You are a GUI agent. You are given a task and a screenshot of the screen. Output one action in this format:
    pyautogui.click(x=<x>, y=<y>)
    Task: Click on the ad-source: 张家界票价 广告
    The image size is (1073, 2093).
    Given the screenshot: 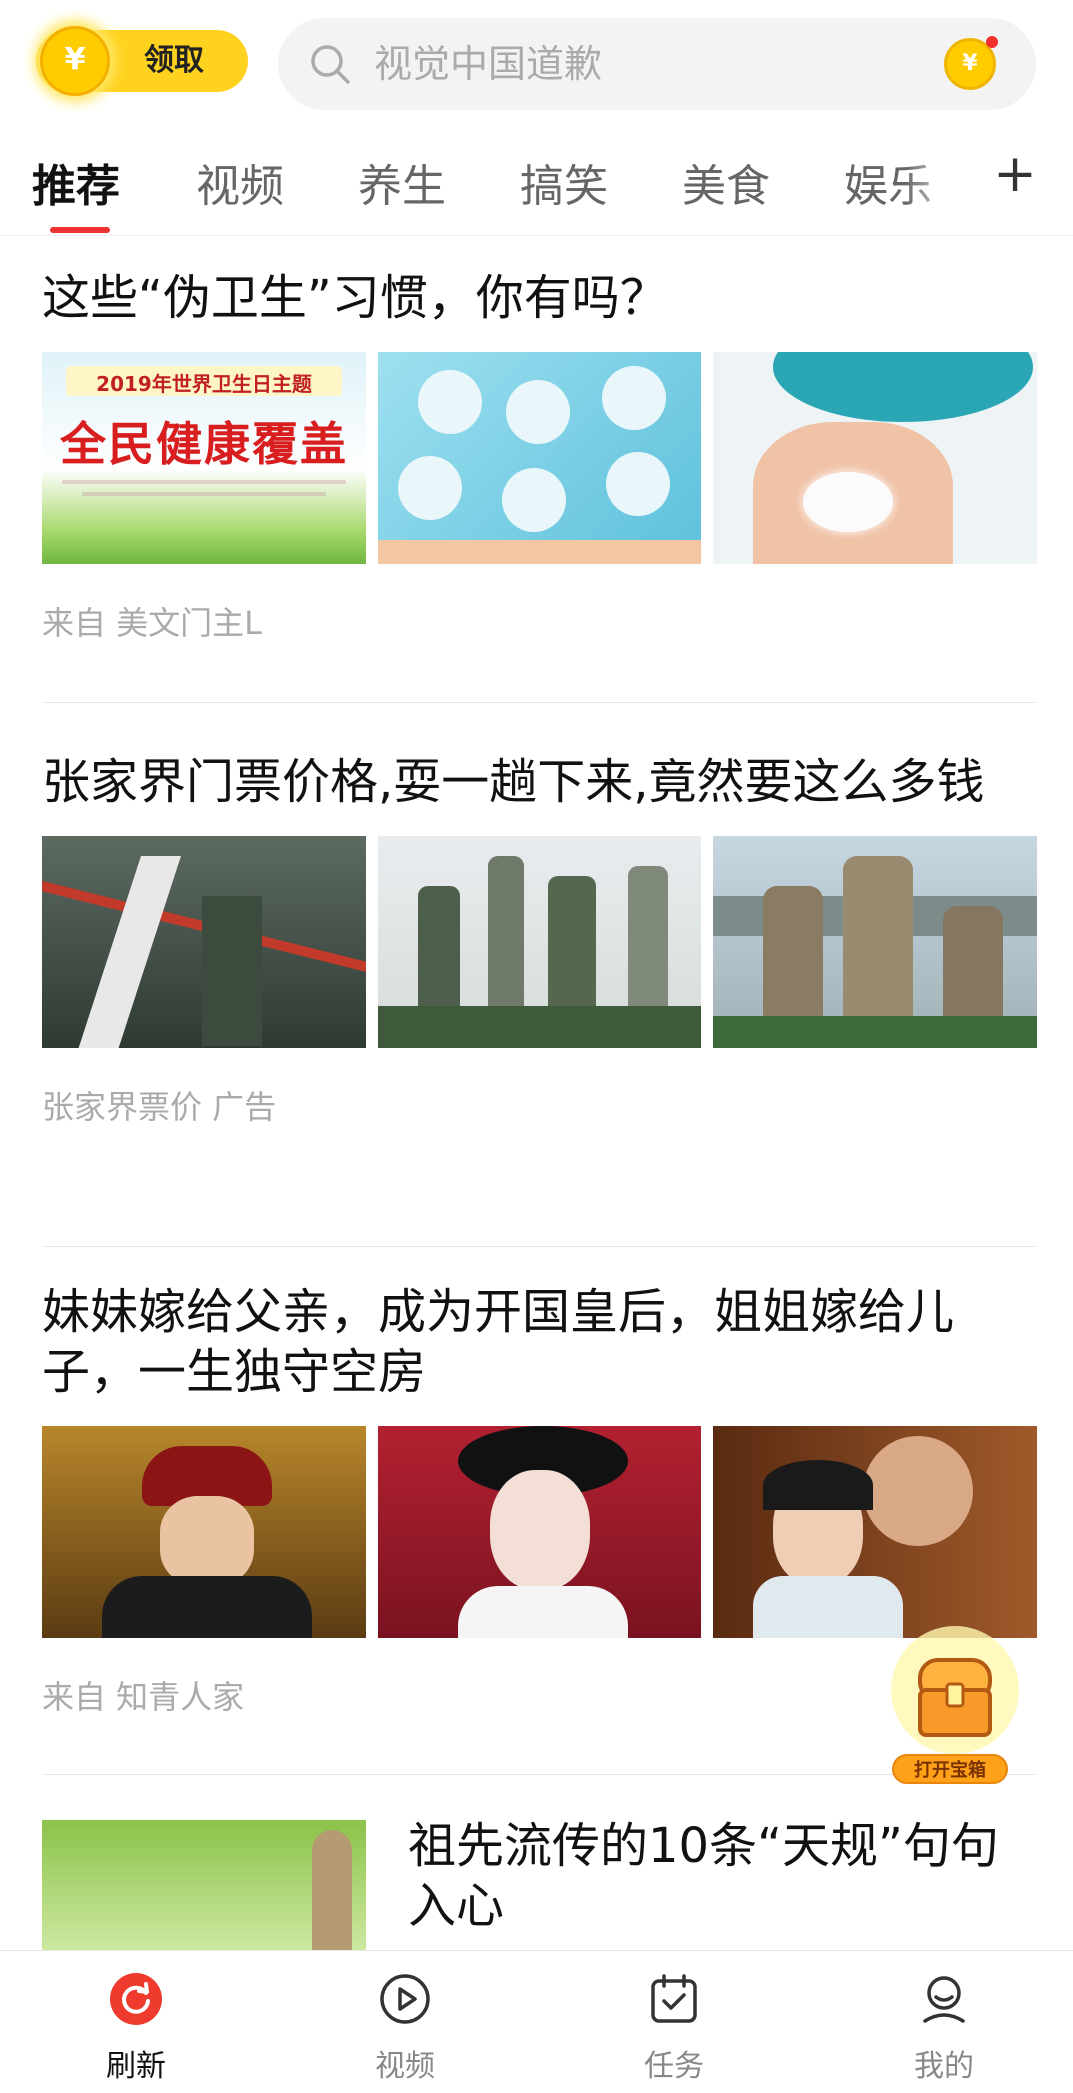 What is the action you would take?
    pyautogui.click(x=159, y=1107)
    